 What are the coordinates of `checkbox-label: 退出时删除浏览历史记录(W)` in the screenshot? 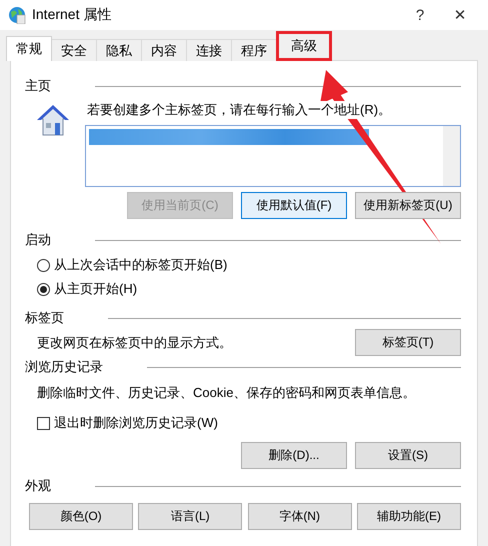 It's located at (136, 423).